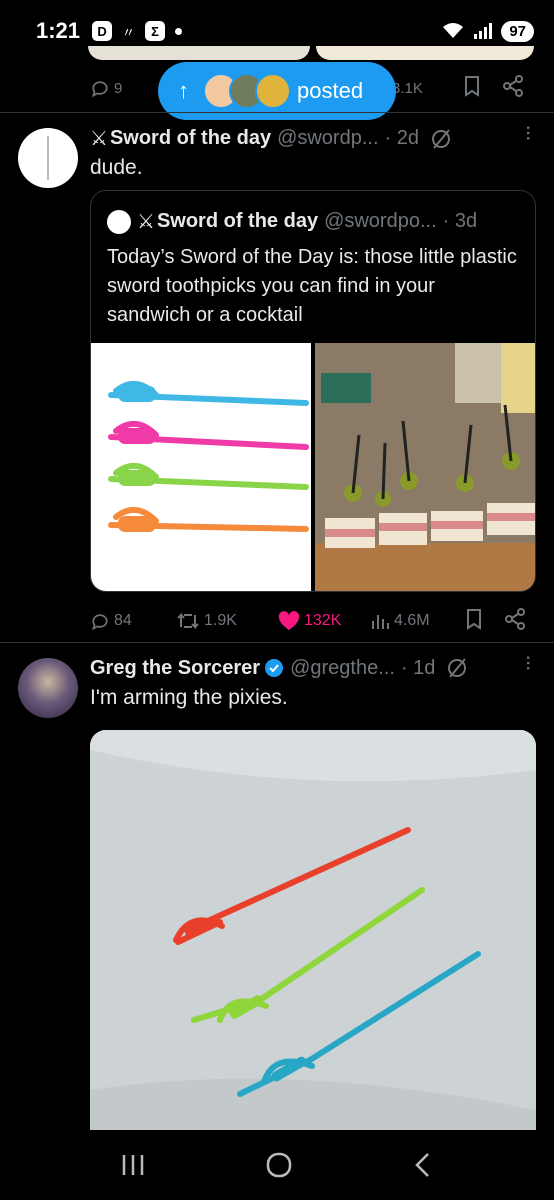  I want to click on home-icon, so click(279, 1165).